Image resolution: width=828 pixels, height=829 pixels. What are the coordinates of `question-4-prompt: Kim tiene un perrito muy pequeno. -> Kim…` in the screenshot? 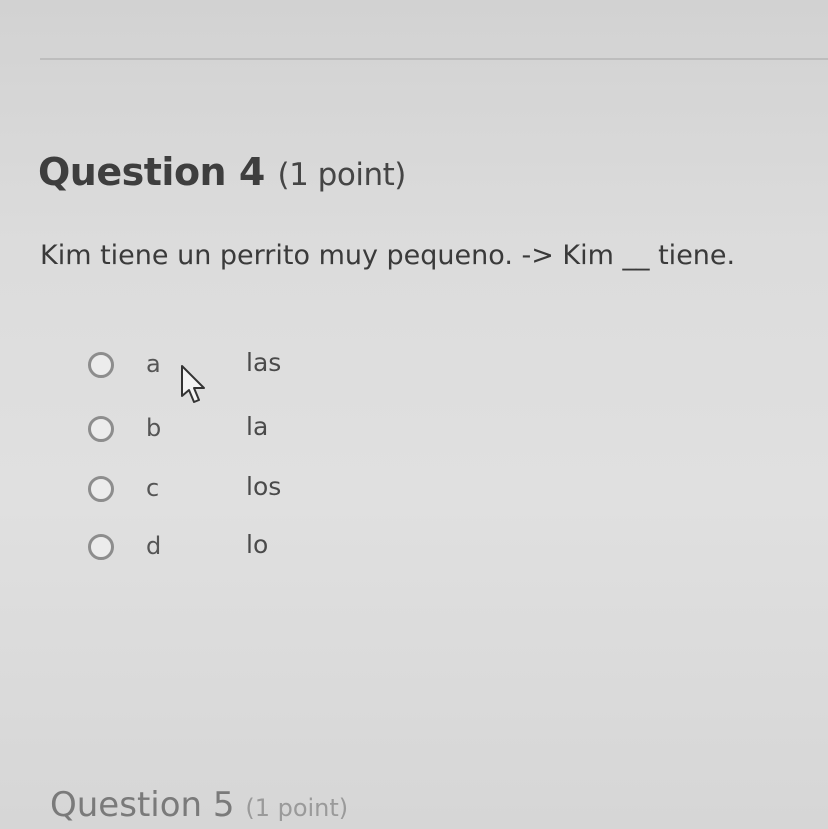 It's located at (388, 255).